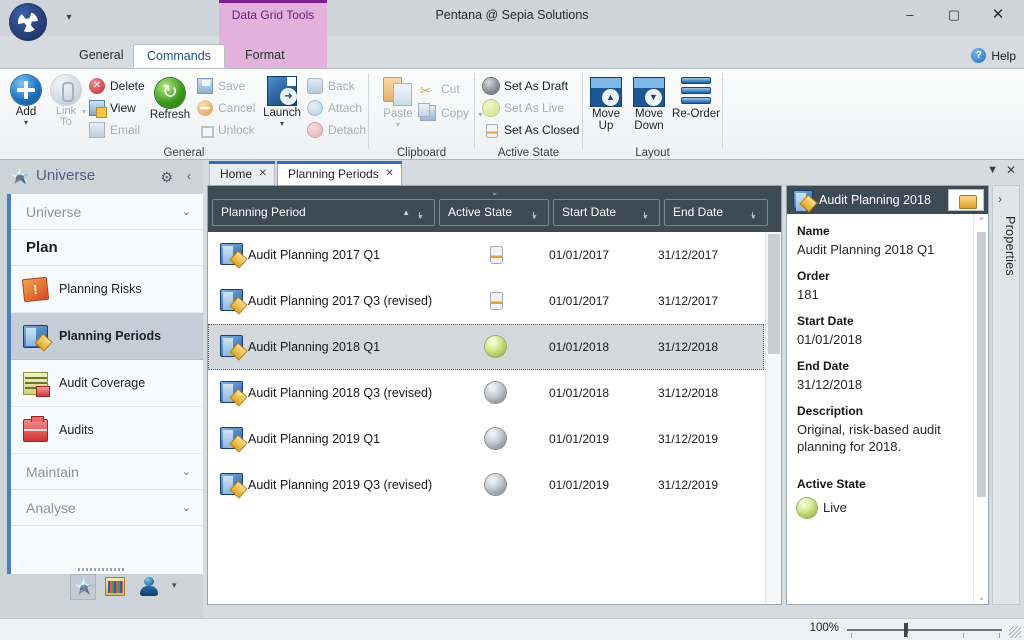  What do you see at coordinates (107, 430) in the screenshot?
I see `sidebar-item-audits: Audits` at bounding box center [107, 430].